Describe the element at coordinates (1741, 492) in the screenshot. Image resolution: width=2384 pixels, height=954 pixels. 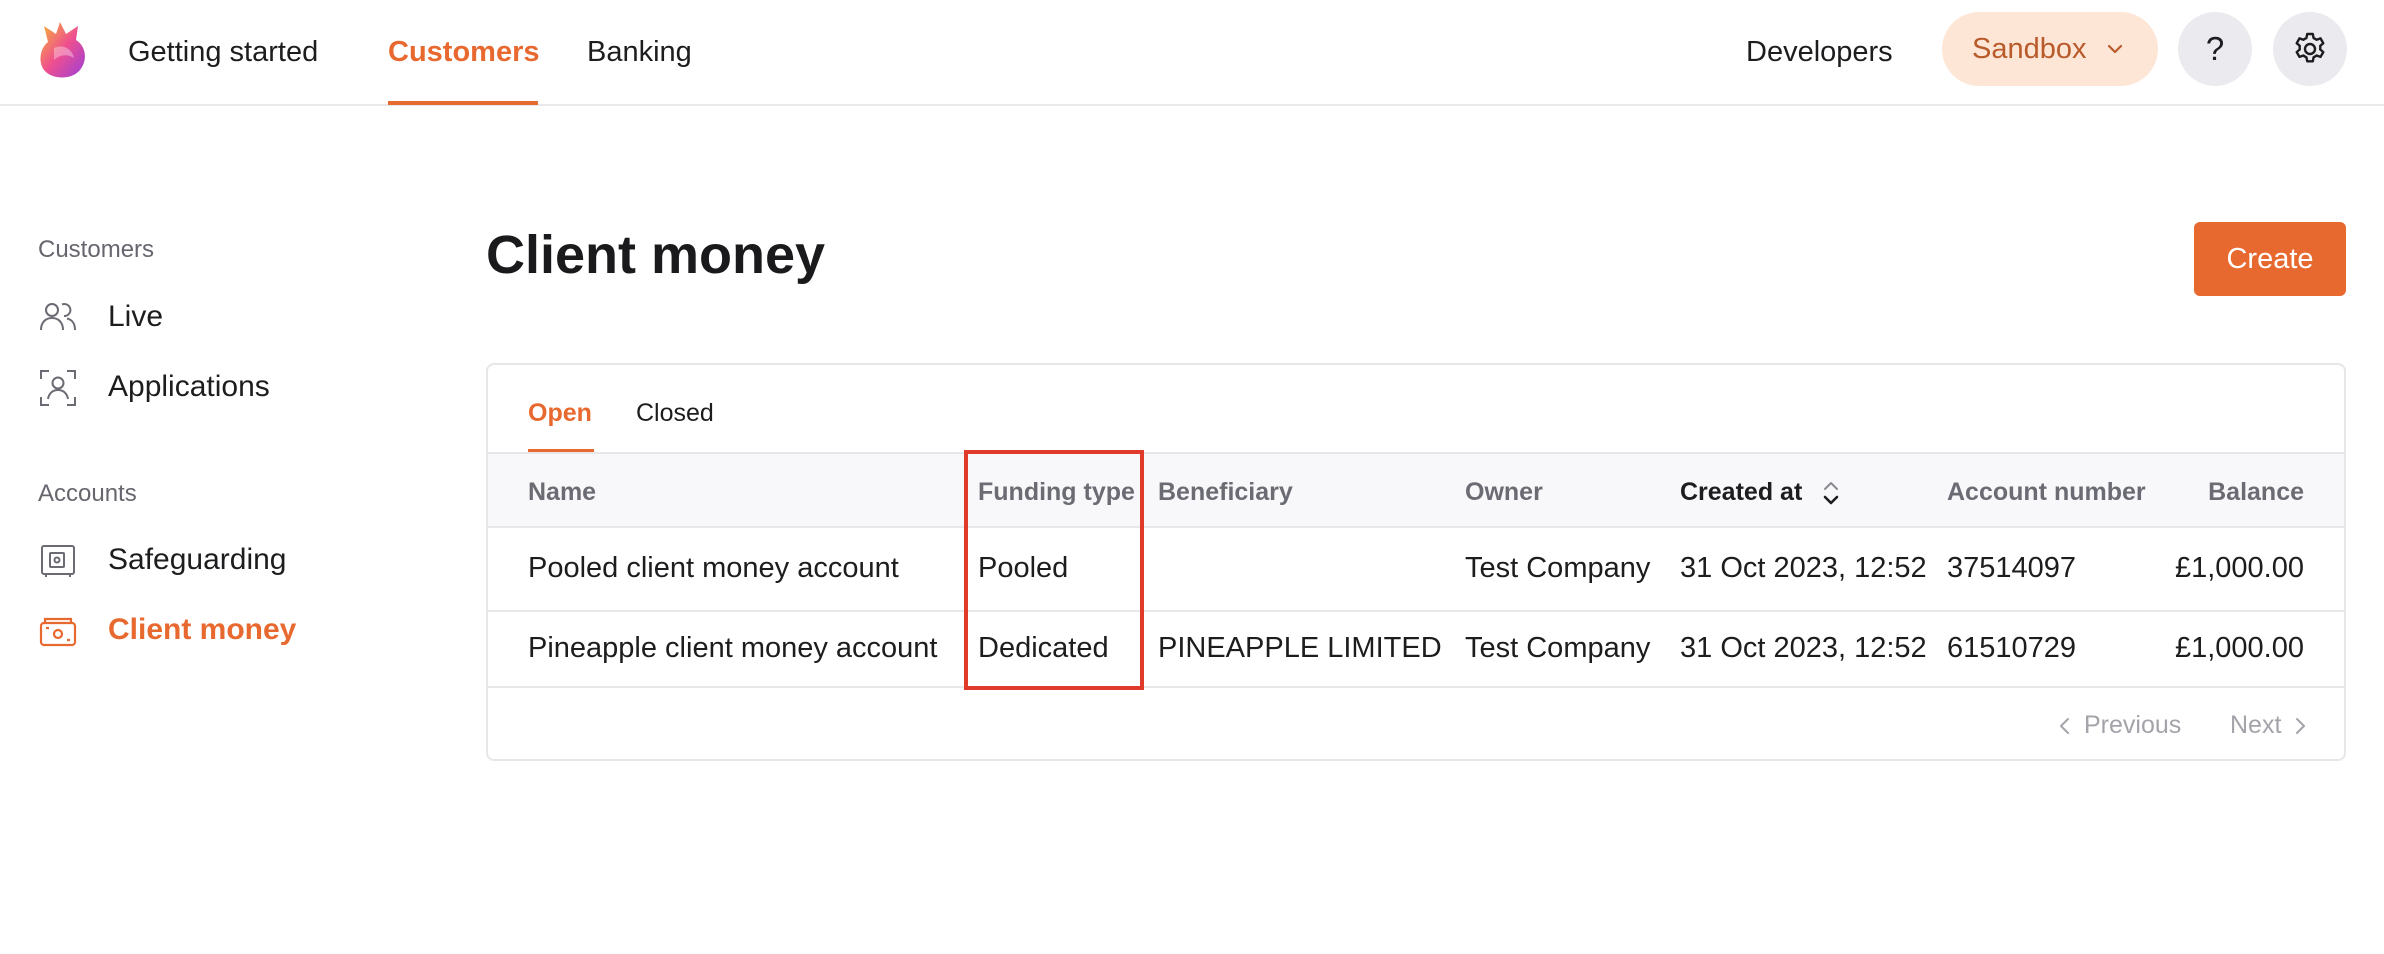
I see `column-header-label: Created at` at that location.